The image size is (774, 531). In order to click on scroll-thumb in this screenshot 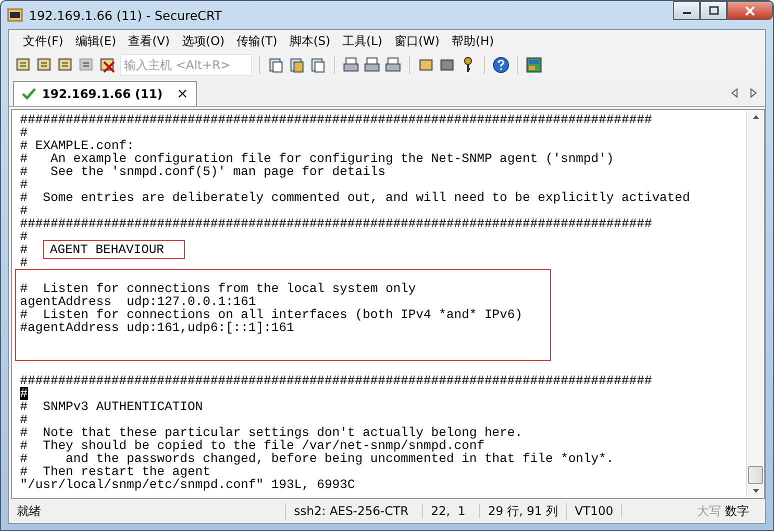, I will do `click(755, 475)`.